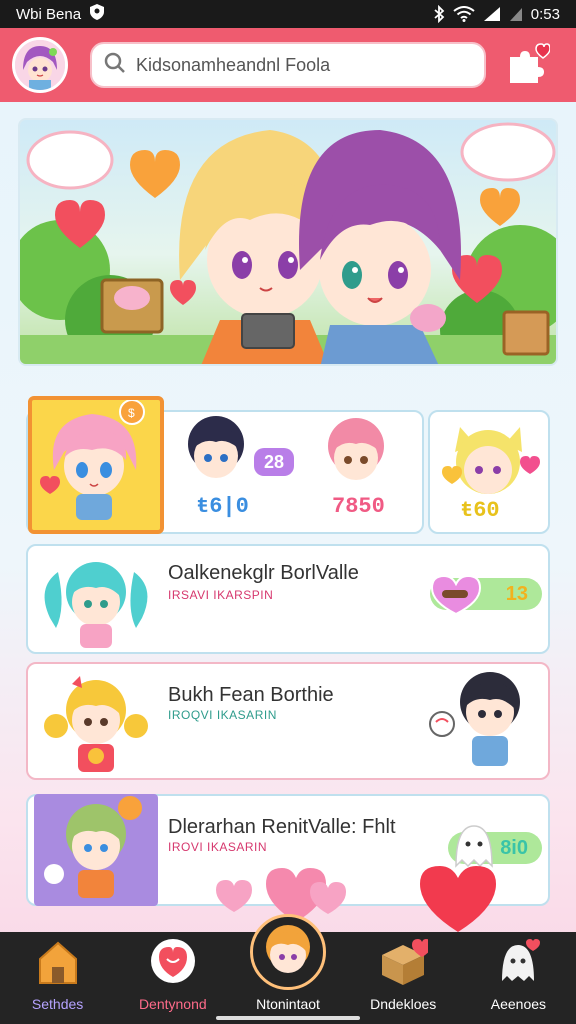 Image resolution: width=576 pixels, height=1024 pixels. Describe the element at coordinates (173, 964) in the screenshot. I see `heart-bubble-icon` at that location.